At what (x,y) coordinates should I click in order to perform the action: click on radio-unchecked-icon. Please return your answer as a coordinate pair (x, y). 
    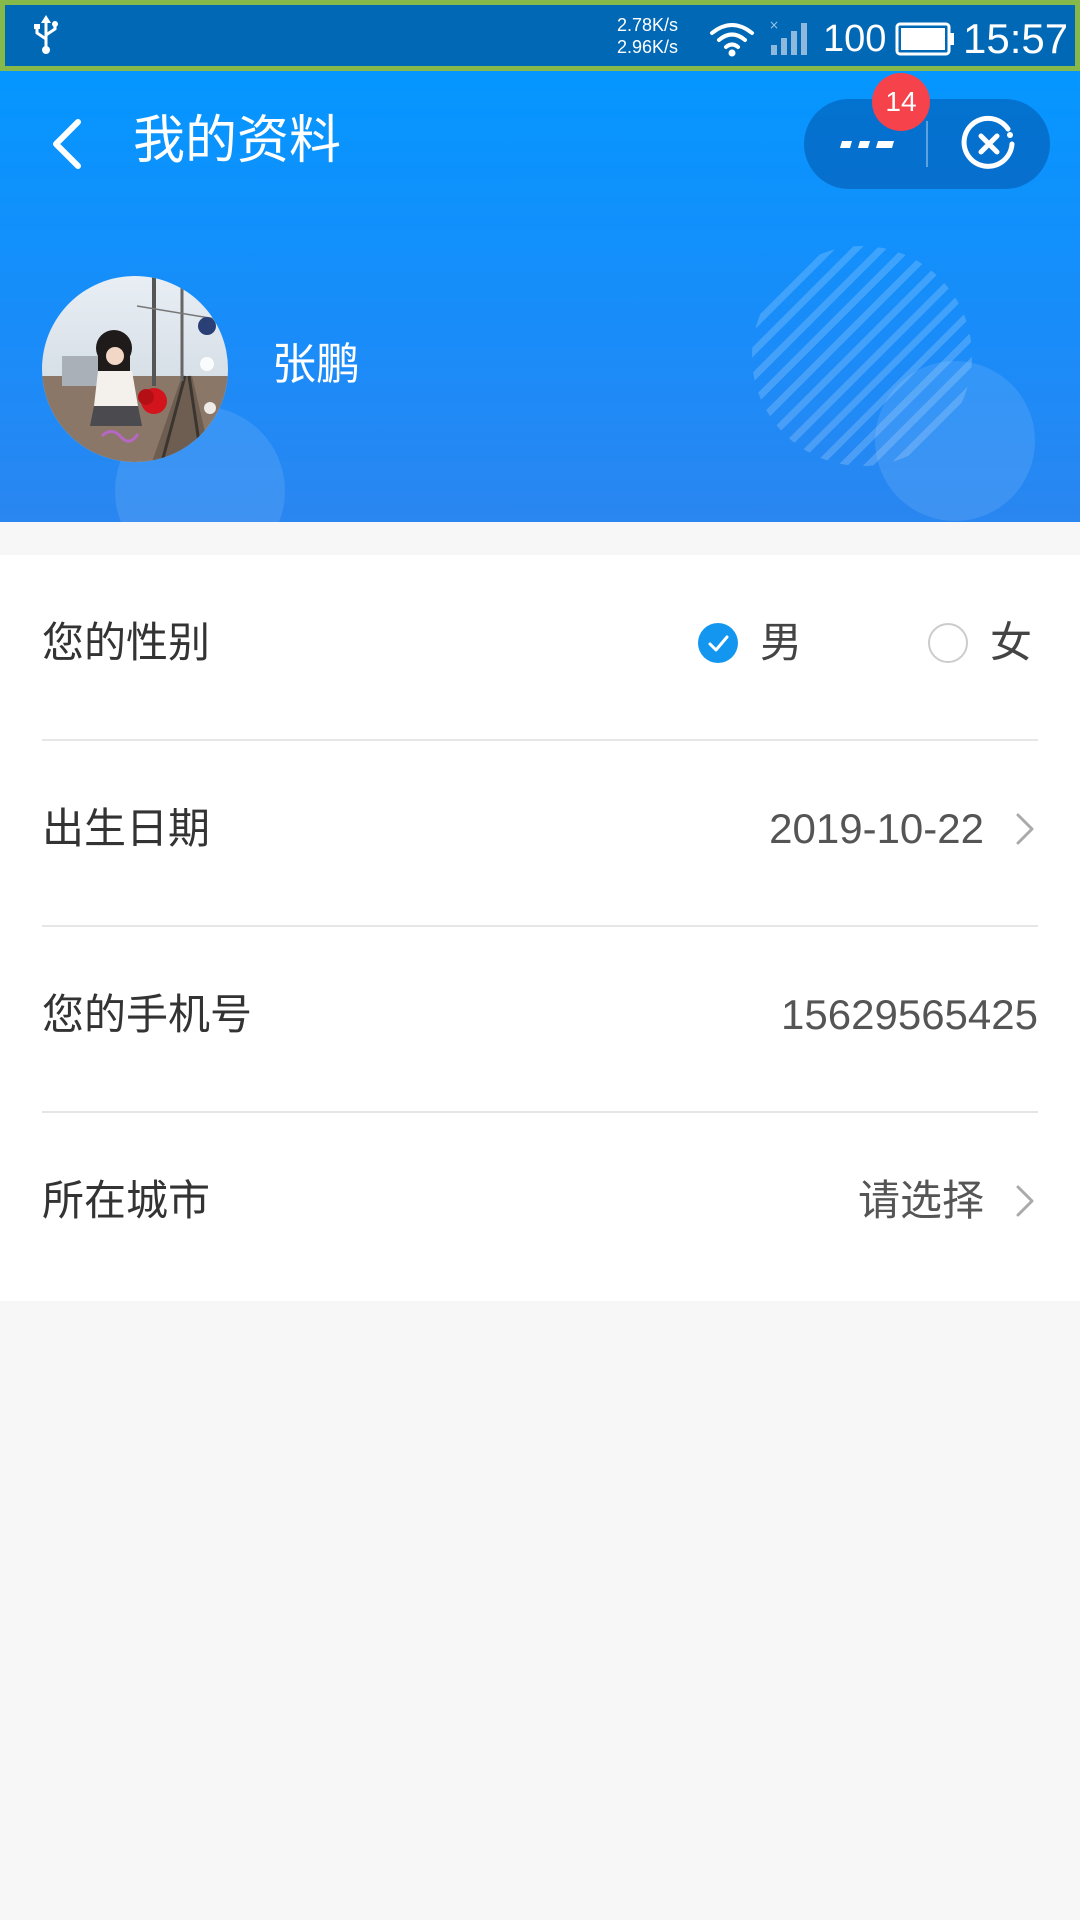
    Looking at the image, I should click on (948, 643).